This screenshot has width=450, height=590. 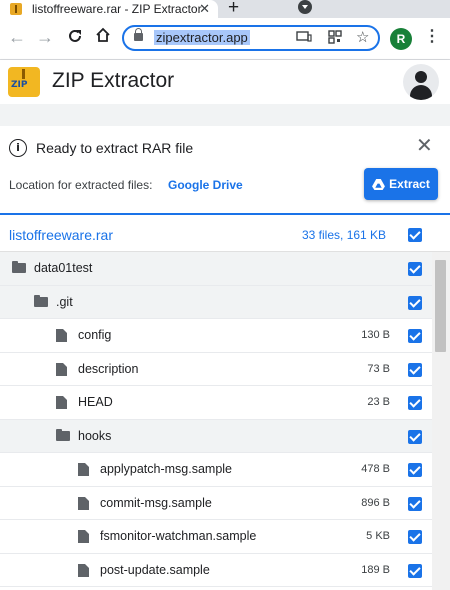 What do you see at coordinates (216, 570) in the screenshot?
I see `table-row: post-update.sample 189 B` at bounding box center [216, 570].